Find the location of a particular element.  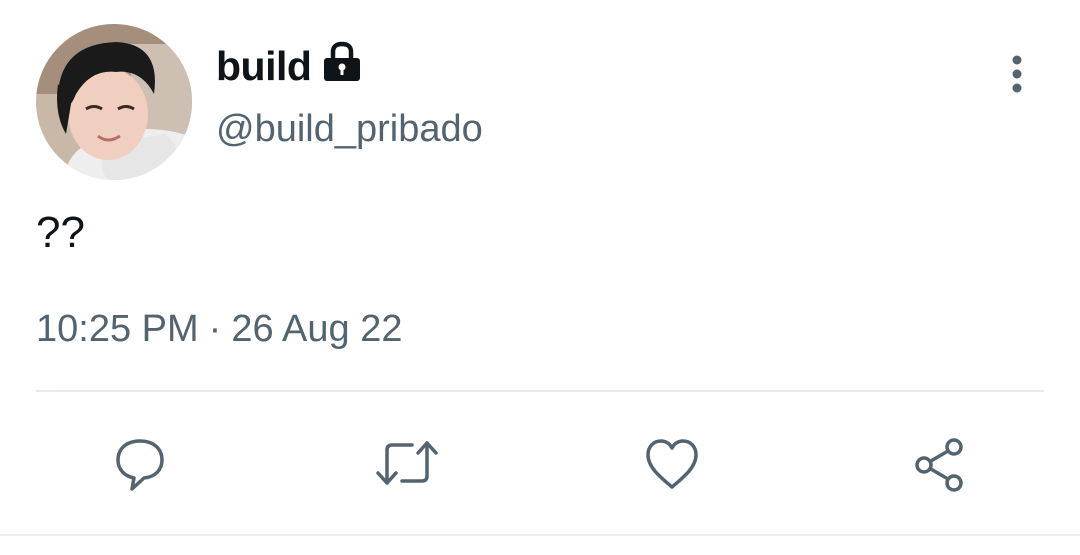

retweet-button is located at coordinates (407, 463).